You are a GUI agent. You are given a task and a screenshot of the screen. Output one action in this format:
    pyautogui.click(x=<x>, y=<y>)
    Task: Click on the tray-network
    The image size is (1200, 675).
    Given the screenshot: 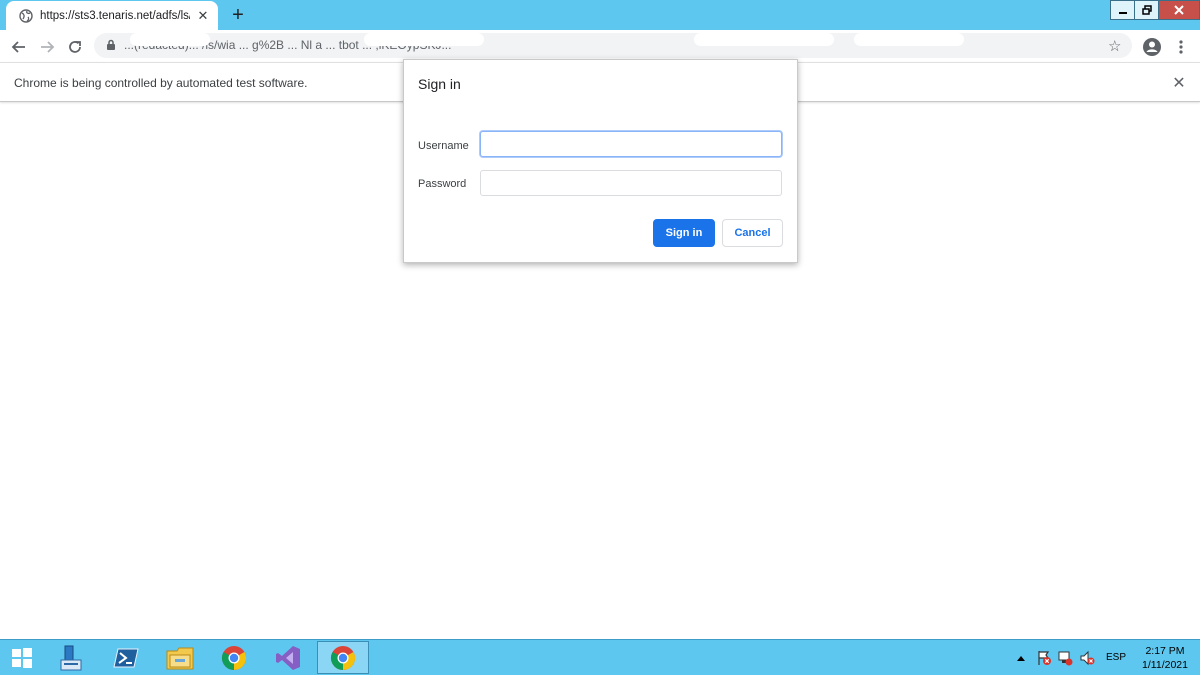 What is the action you would take?
    pyautogui.click(x=1065, y=657)
    